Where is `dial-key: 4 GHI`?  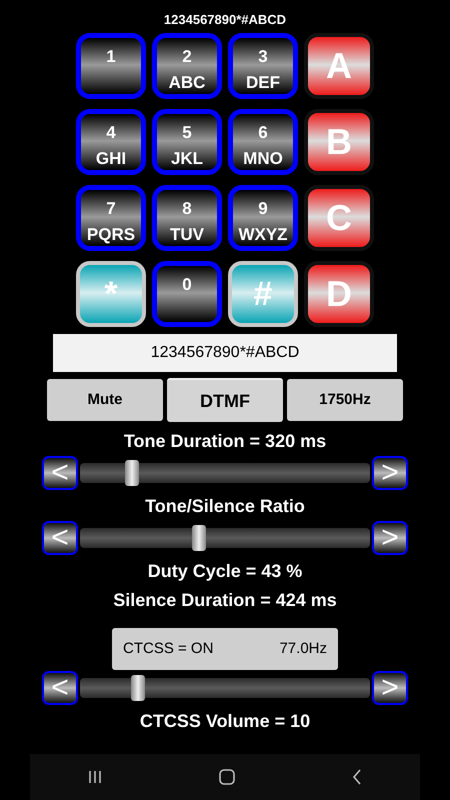 dial-key: 4 GHI is located at coordinates (111, 142).